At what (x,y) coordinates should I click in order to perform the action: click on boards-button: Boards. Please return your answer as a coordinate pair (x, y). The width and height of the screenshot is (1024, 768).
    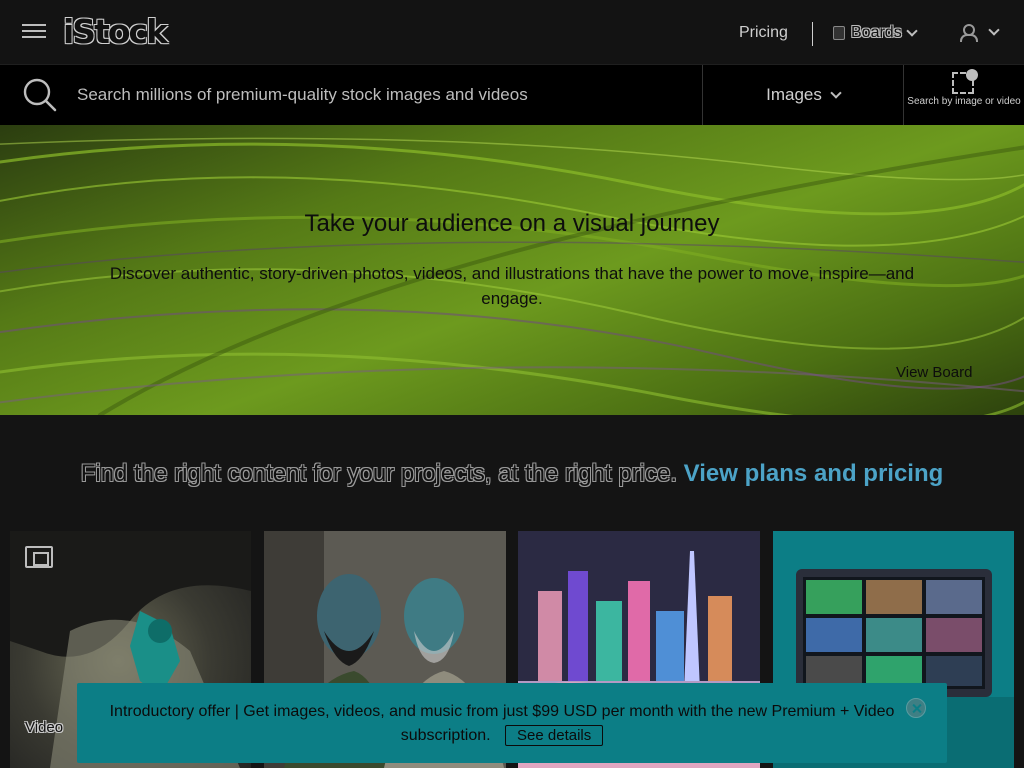
    Looking at the image, I should click on (875, 33).